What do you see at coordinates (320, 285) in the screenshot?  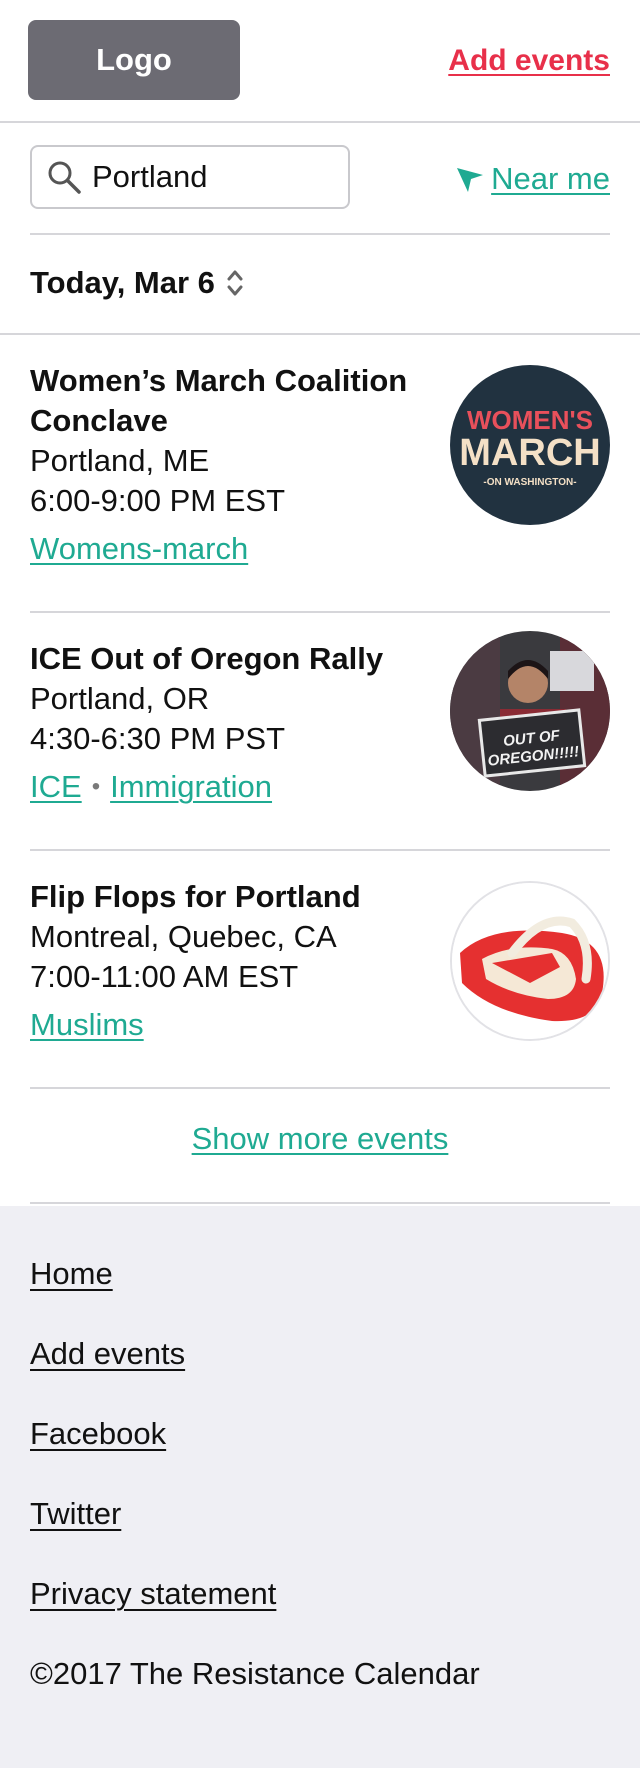 I see `date-filter-row: Today, Mar 6` at bounding box center [320, 285].